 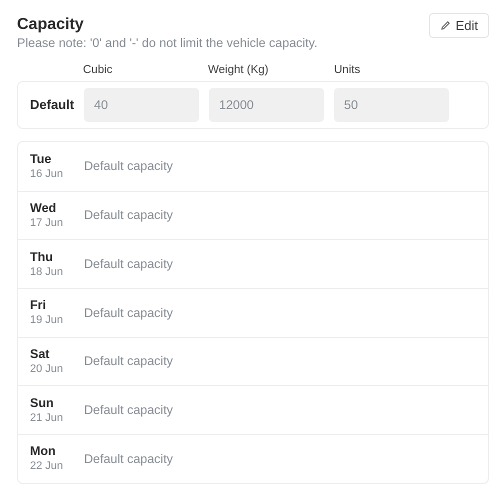 I want to click on edit-button: Edit, so click(x=458, y=25).